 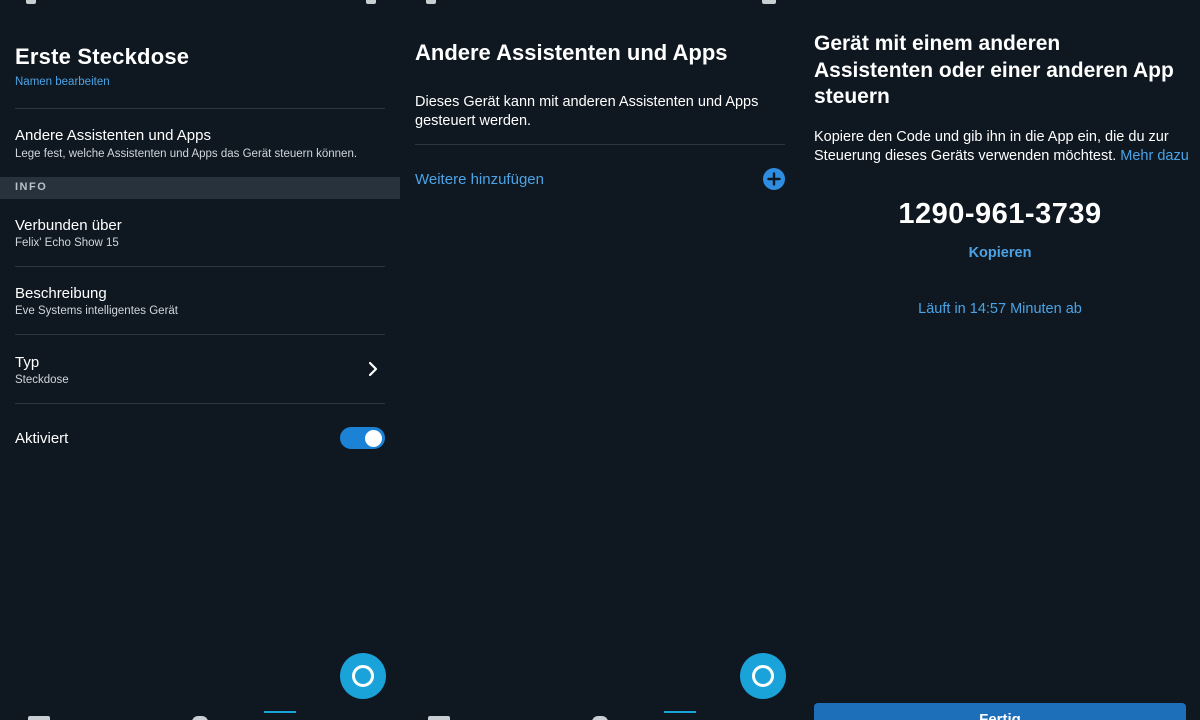 What do you see at coordinates (113, 135) in the screenshot?
I see `row-title: Andere Assistenten und Apps` at bounding box center [113, 135].